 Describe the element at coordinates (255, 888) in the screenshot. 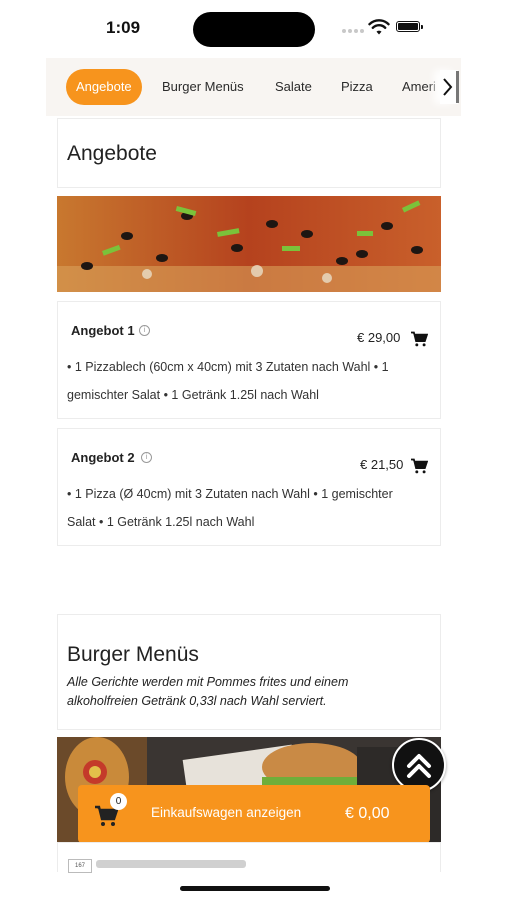

I see `home-indicator` at that location.